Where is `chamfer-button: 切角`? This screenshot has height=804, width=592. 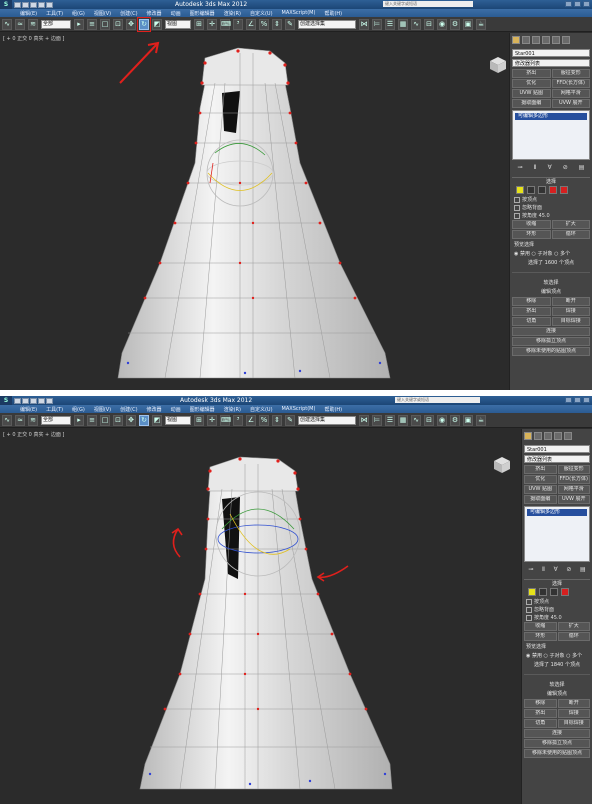 chamfer-button: 切角 is located at coordinates (531, 321).